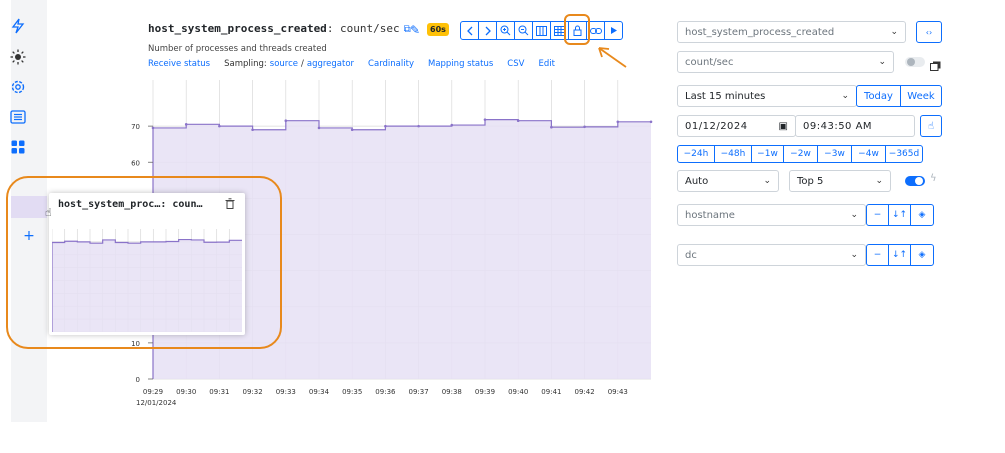 This screenshot has height=453, width=1005. I want to click on sun-icon, so click(18, 57).